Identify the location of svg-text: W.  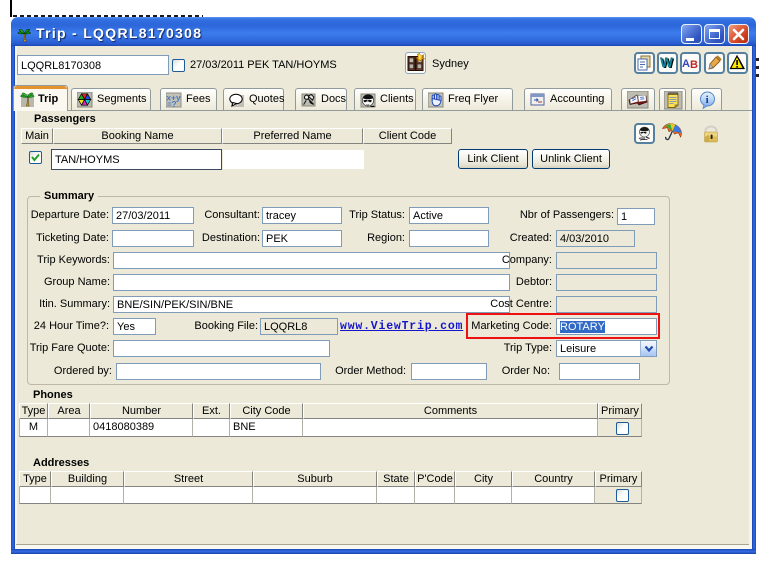
(667, 62).